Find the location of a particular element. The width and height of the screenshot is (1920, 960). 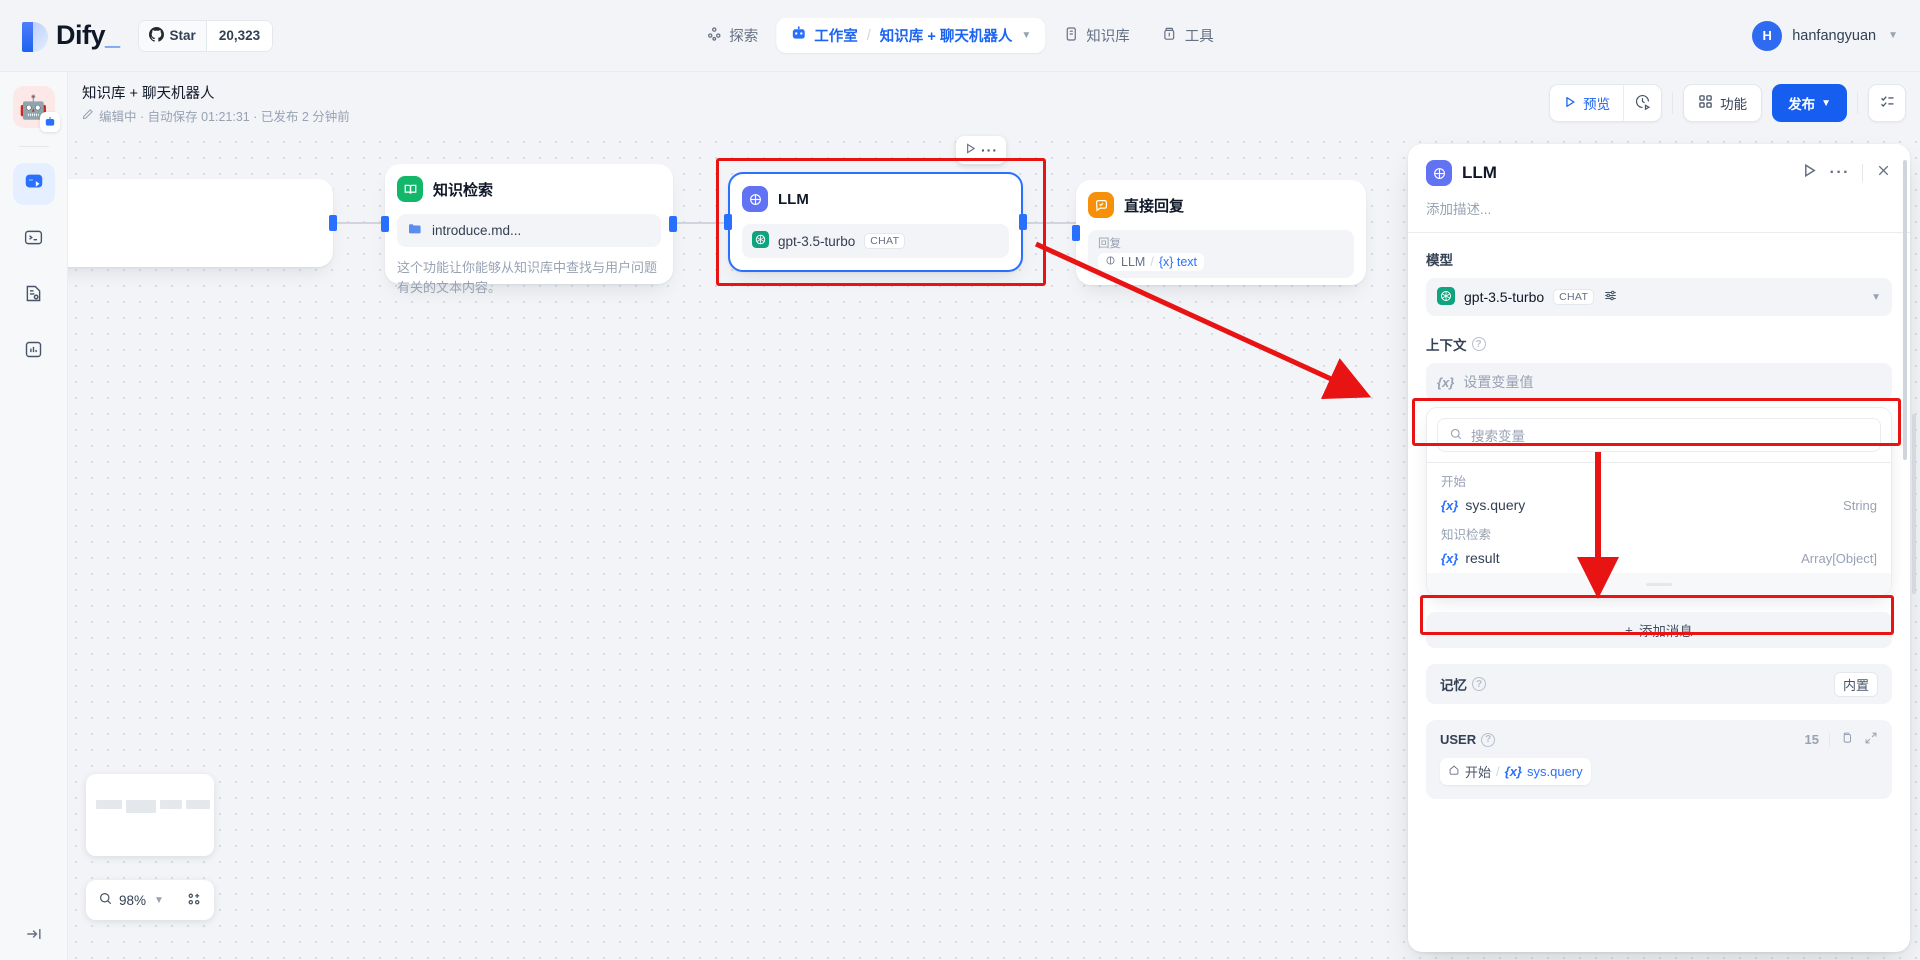

rail-item-app-avatar: 🤖 is located at coordinates (36, 109).